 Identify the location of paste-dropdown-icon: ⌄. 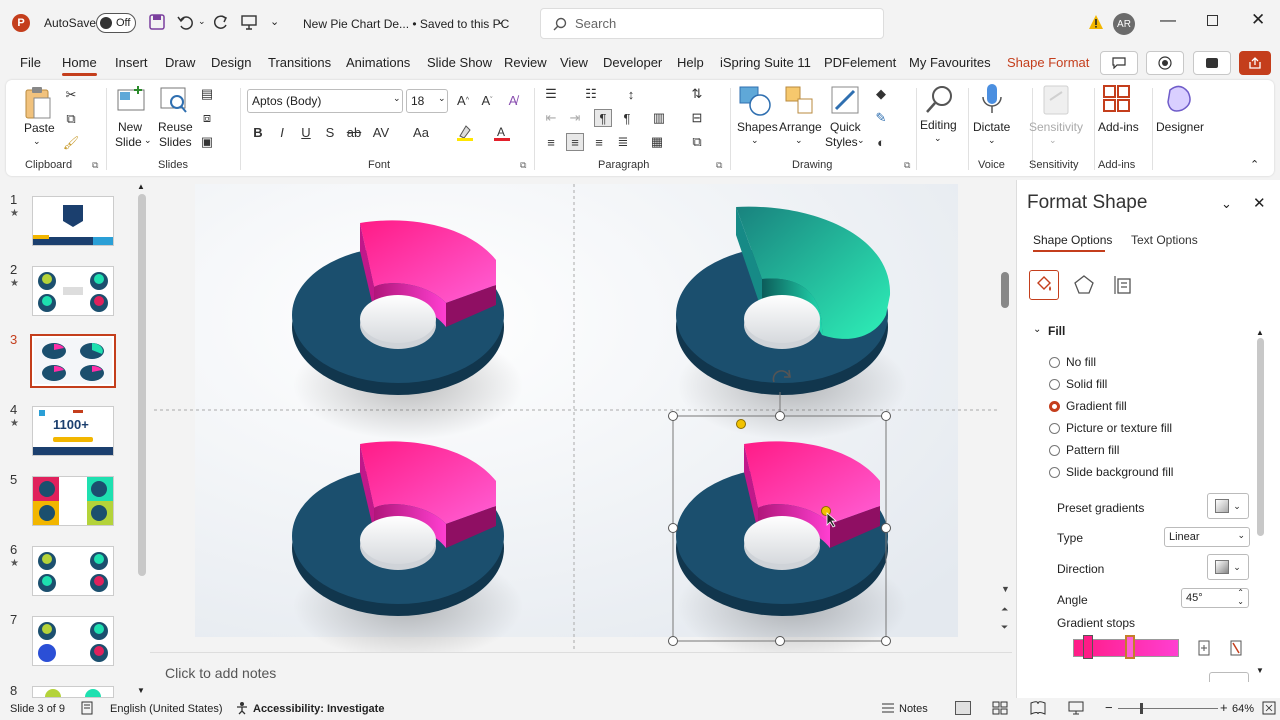
(37, 141).